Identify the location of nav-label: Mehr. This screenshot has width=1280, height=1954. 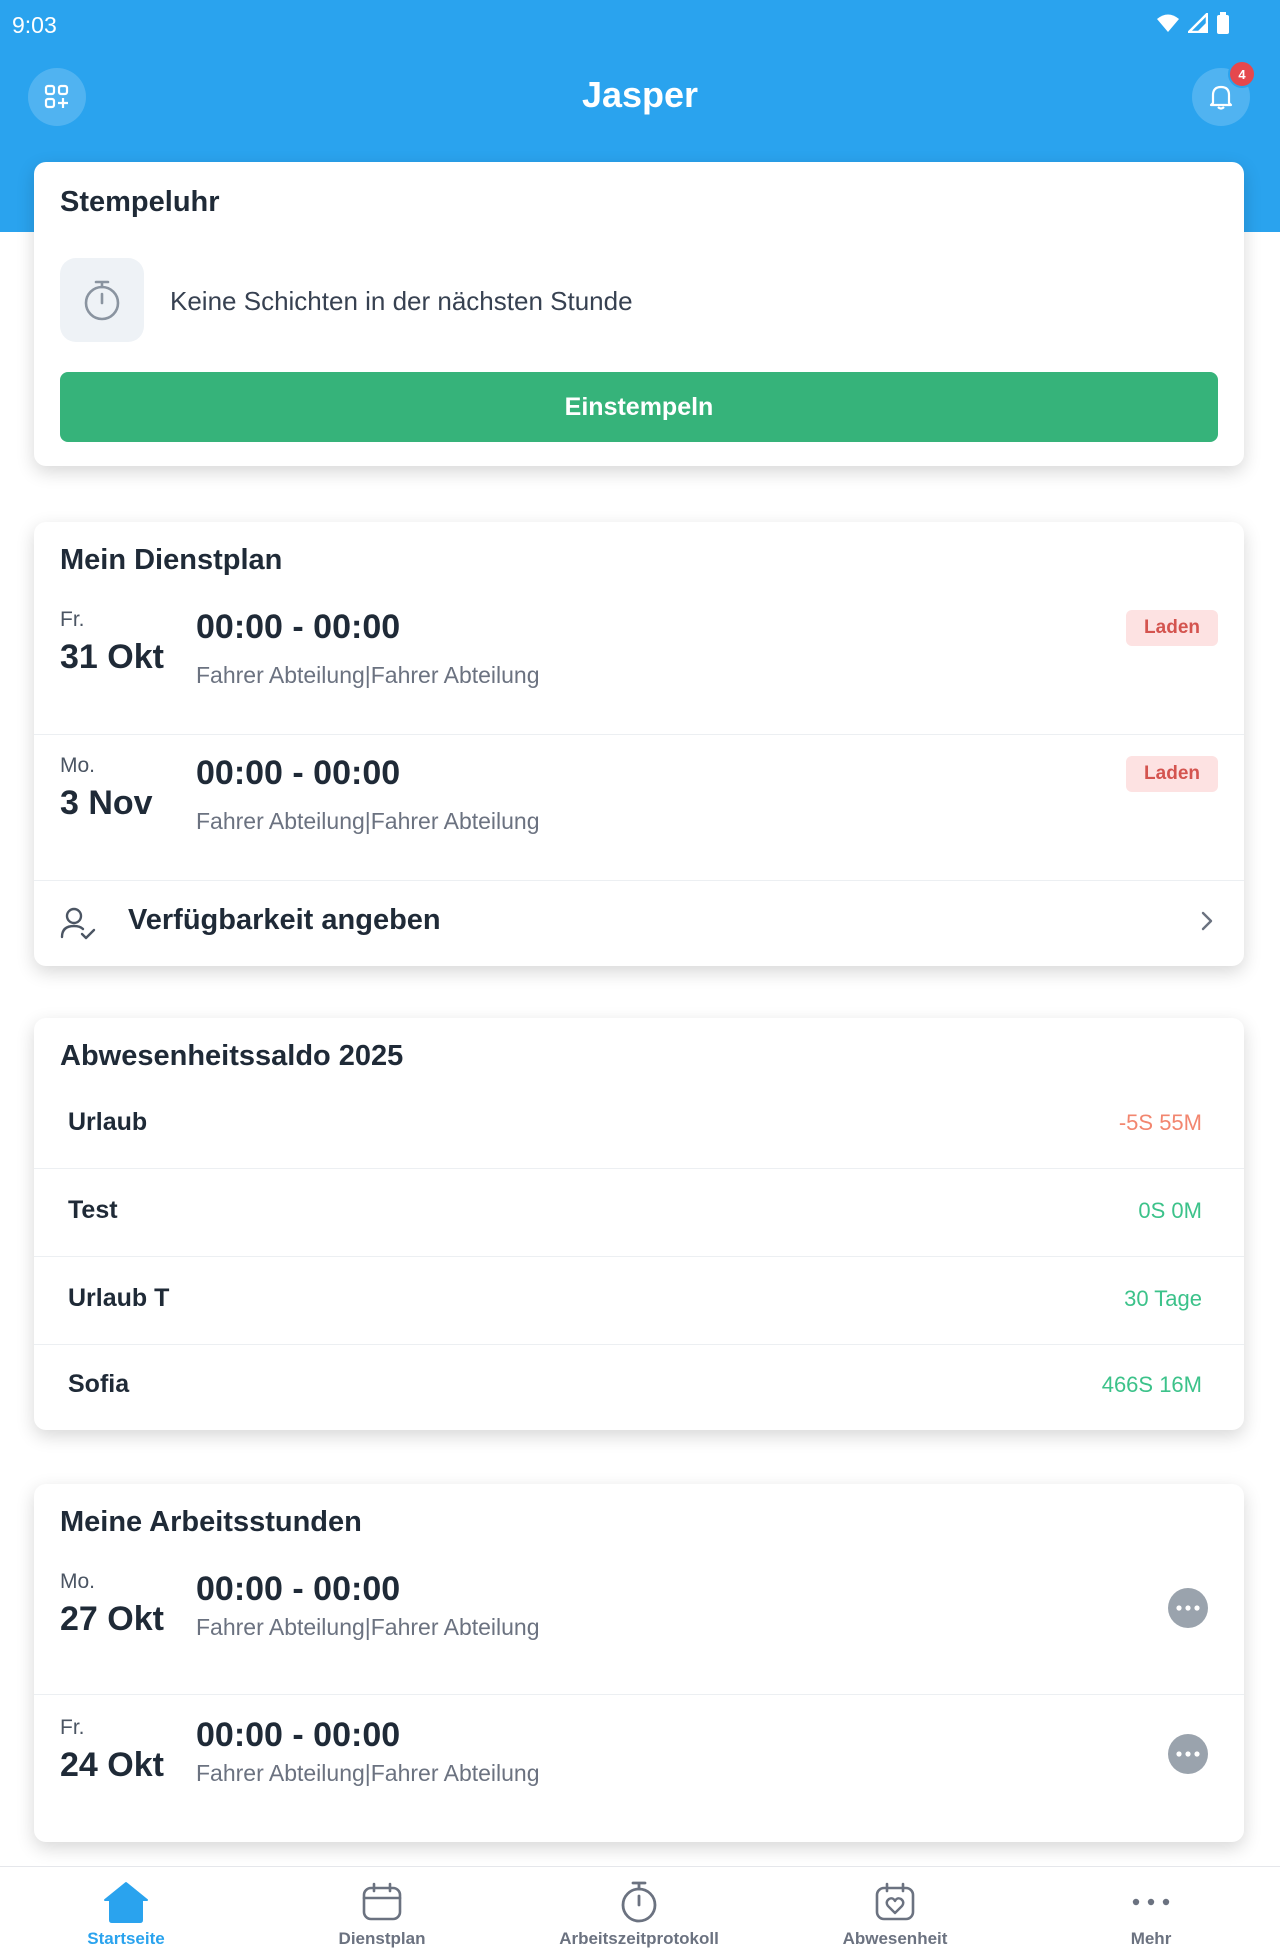
(1151, 1938).